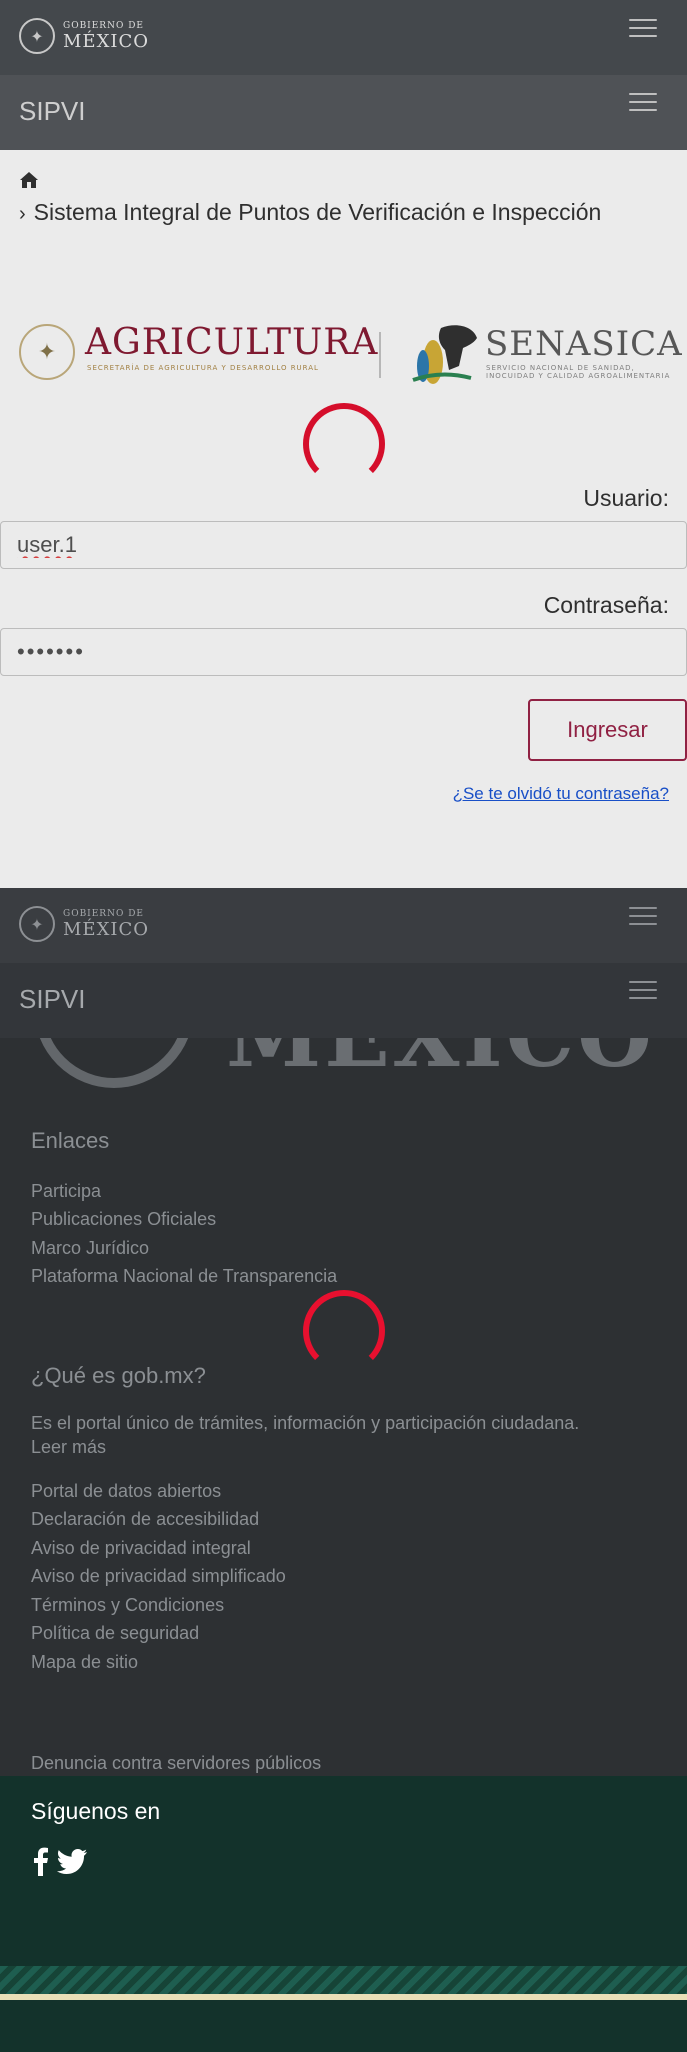 The image size is (687, 2052). I want to click on coat-of-arms-icon: ✦, so click(37, 36).